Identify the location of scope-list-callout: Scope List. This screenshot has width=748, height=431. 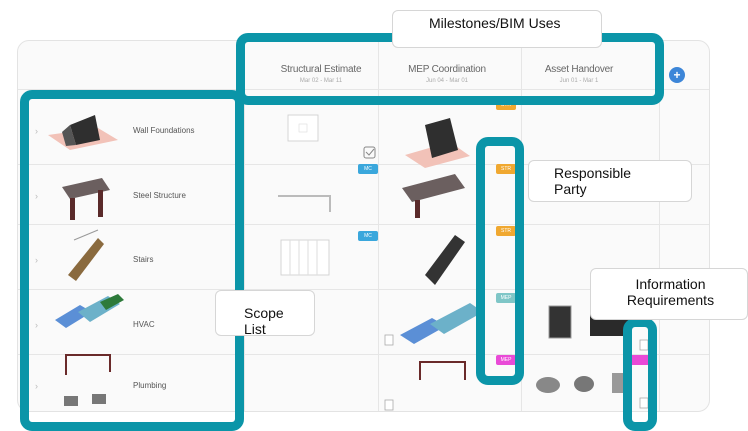
(265, 313).